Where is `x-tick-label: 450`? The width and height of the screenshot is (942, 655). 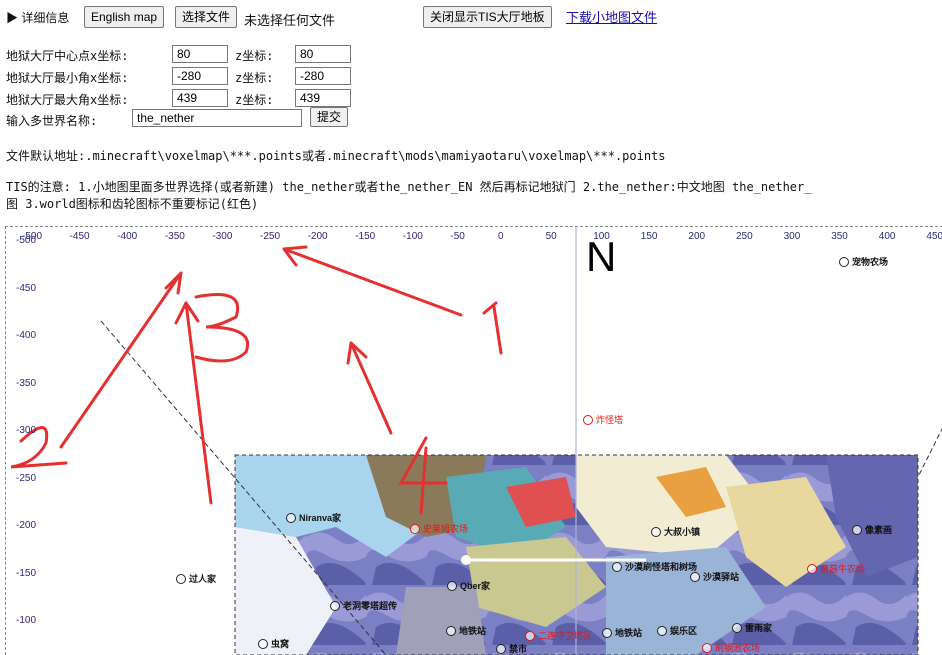 x-tick-label: 450 is located at coordinates (934, 236).